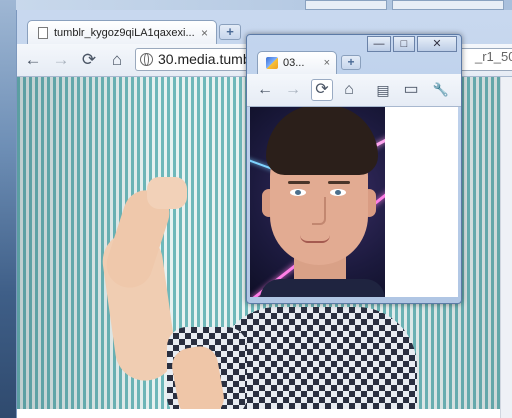  I want to click on page-icon, so click(43, 32).